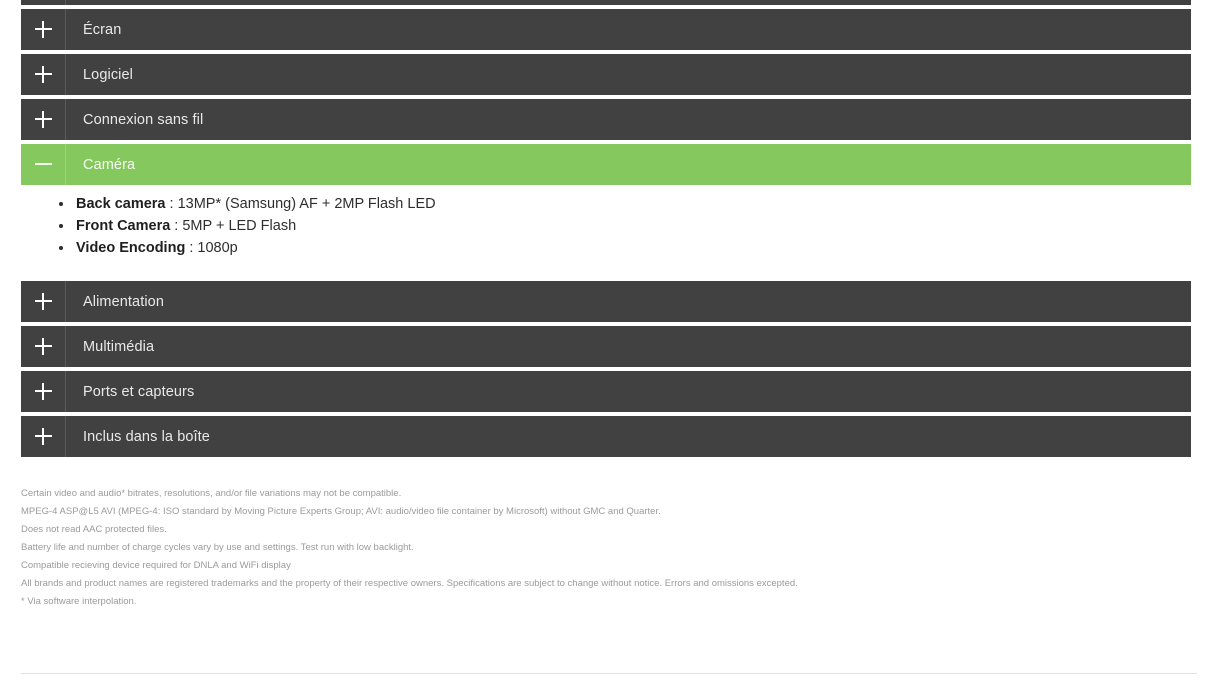  Describe the element at coordinates (146, 436) in the screenshot. I see `accordion-title-inclus-dans-la-boite: Inclus dans la boîte` at that location.